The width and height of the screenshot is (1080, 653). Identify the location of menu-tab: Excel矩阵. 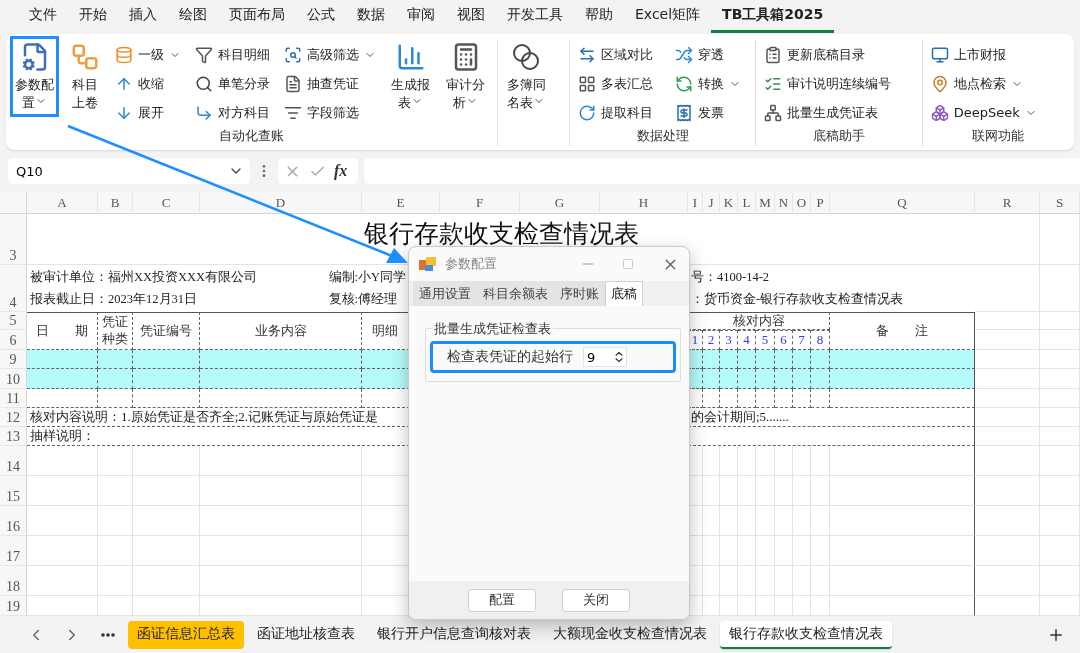
(668, 16).